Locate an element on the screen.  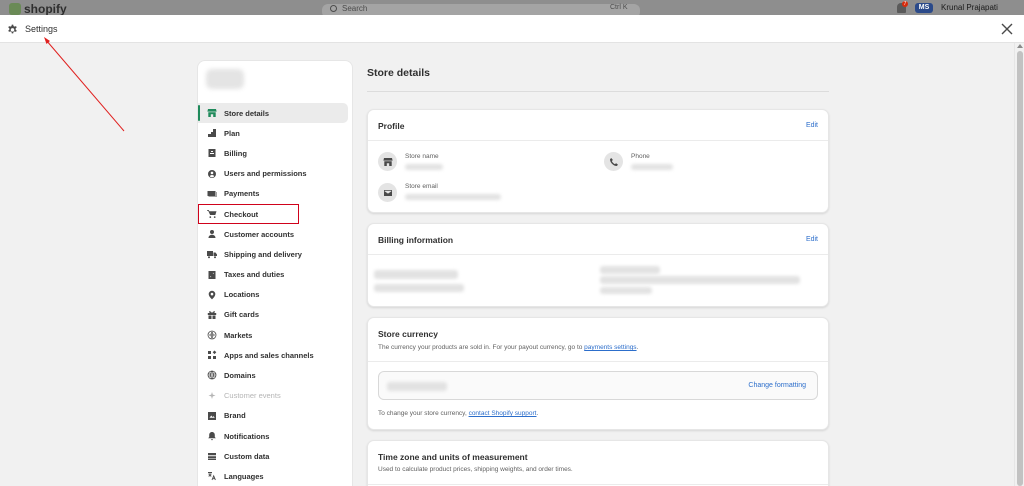
sidebar-item-store-details: Store details is located at coordinates (273, 113).